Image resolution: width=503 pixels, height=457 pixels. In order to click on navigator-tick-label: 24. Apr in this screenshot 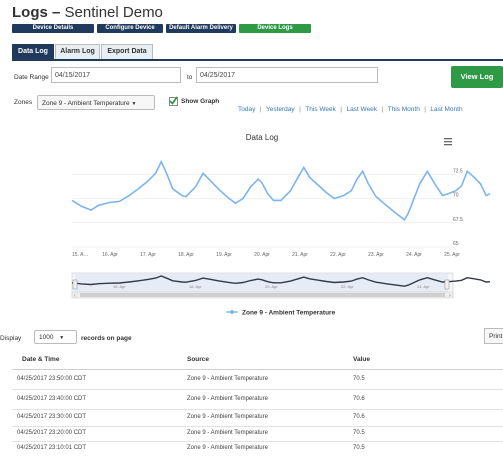, I will do `click(423, 286)`.